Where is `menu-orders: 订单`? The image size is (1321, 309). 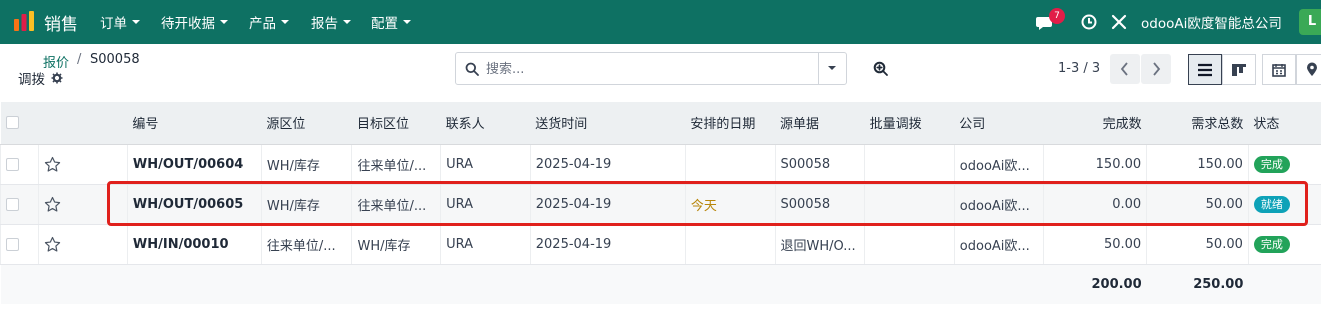
menu-orders: 订单 is located at coordinates (120, 22).